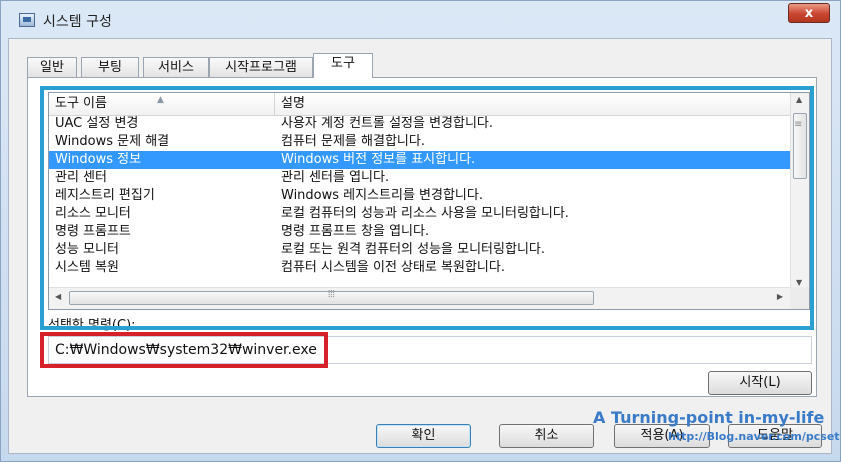 Image resolution: width=841 pixels, height=462 pixels. I want to click on close-button: x, so click(809, 13).